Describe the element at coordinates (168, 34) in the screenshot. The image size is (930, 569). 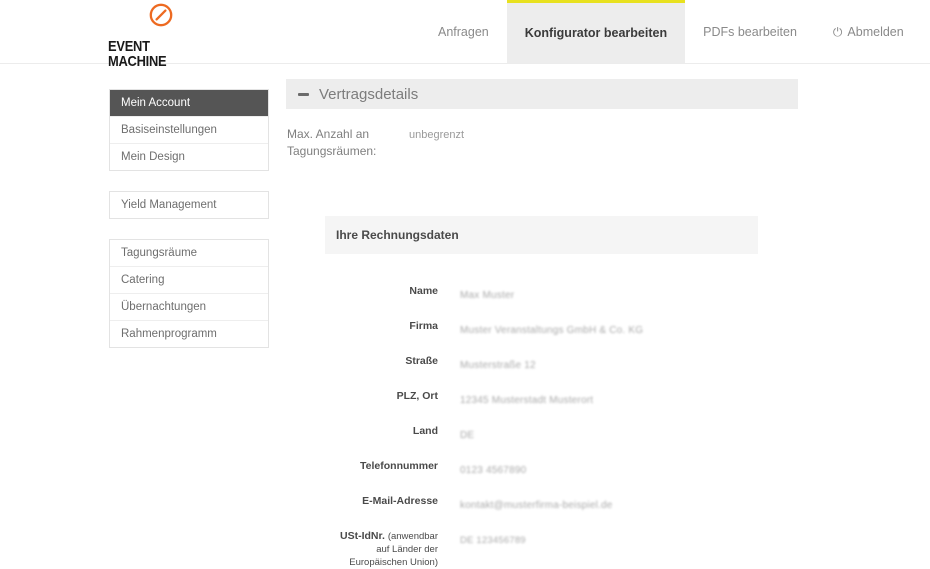
I see `brand-logo: EVENT MACHINE` at that location.